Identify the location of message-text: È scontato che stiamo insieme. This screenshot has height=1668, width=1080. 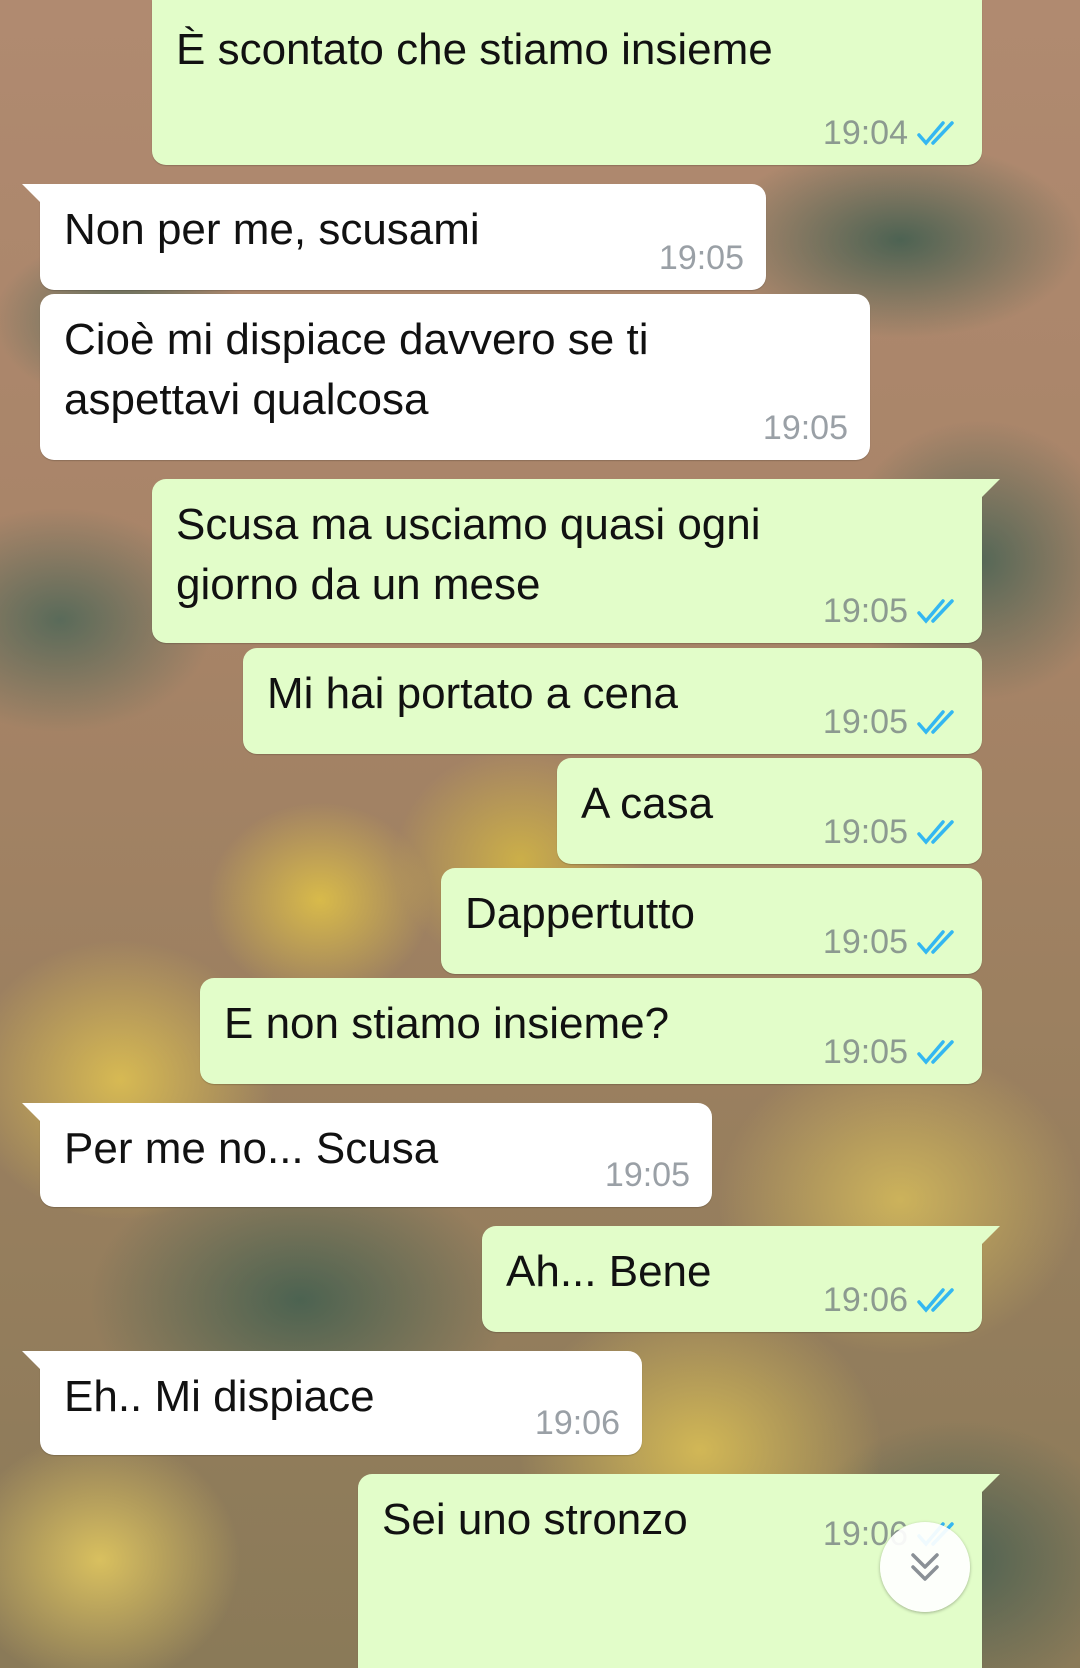
(474, 49).